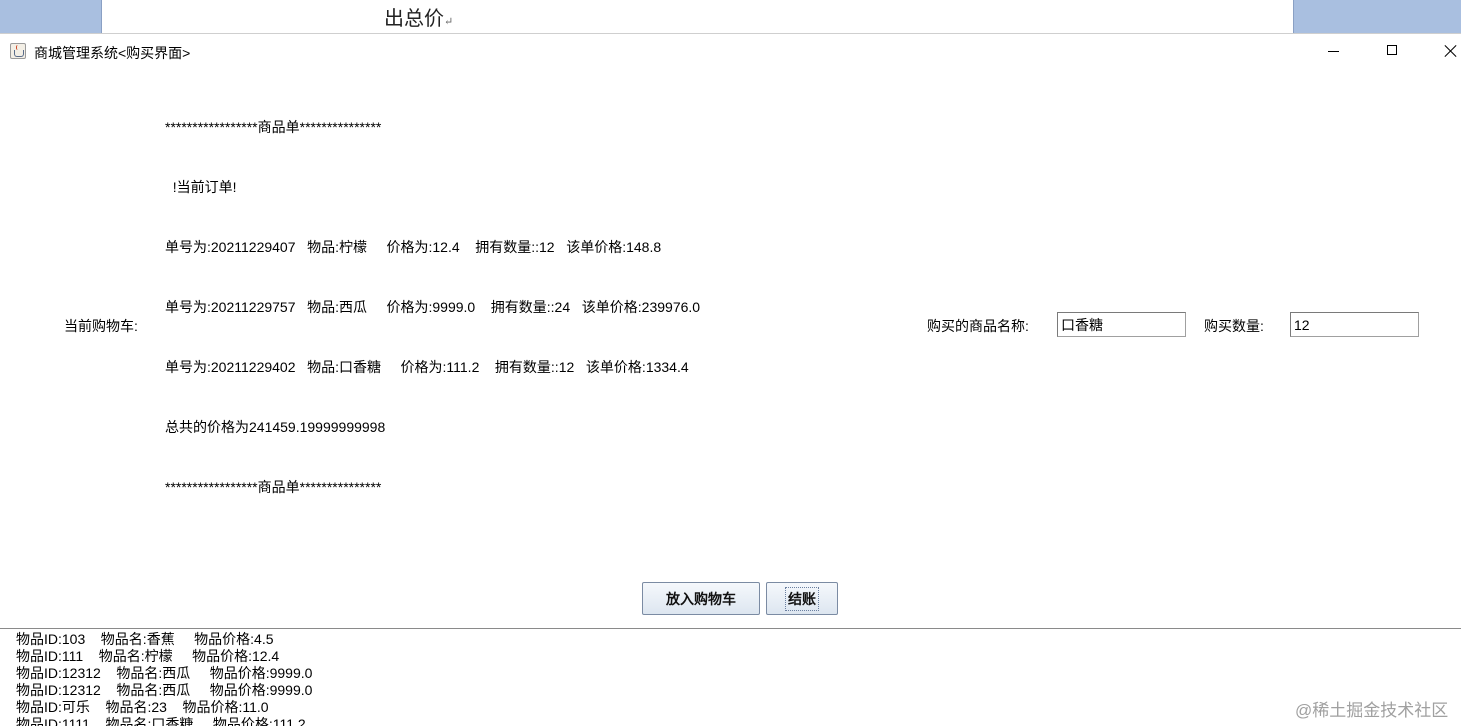 This screenshot has width=1461, height=726. Describe the element at coordinates (101, 326) in the screenshot. I see `cart-label: 当前购物车:` at that location.